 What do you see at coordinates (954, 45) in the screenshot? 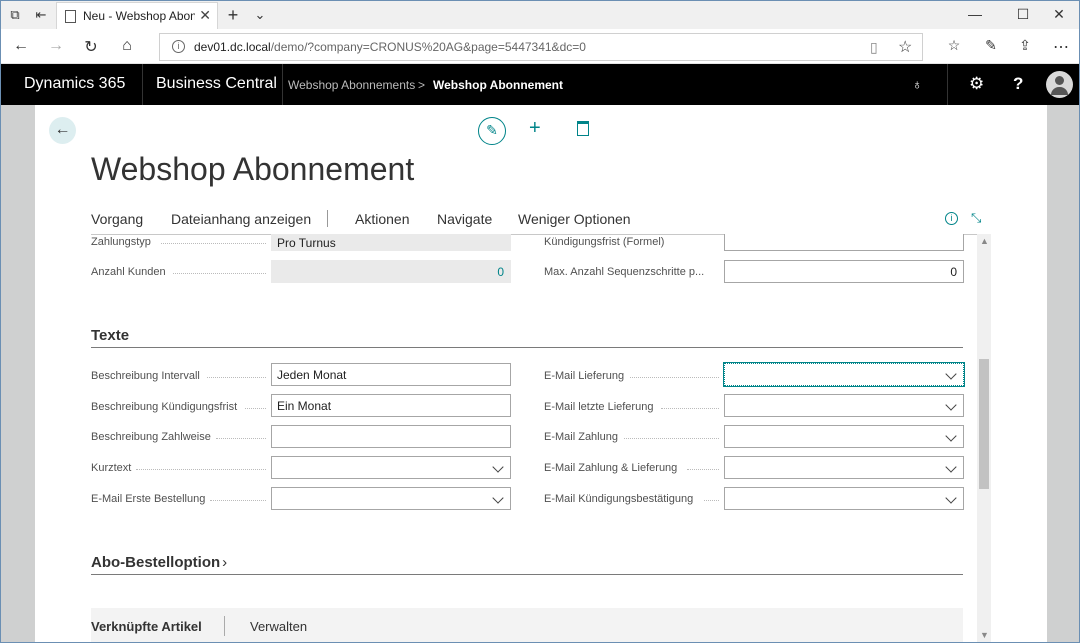
I see `favorites-list-icon: ☆` at bounding box center [954, 45].